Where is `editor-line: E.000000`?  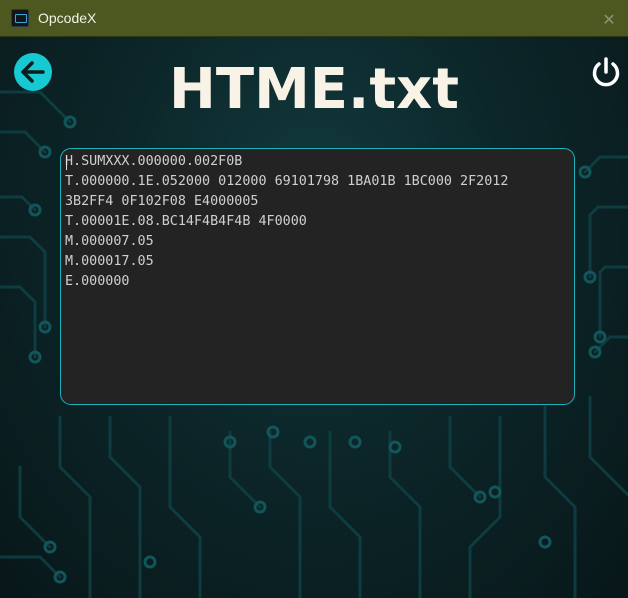
editor-line: E.000000 is located at coordinates (97, 281).